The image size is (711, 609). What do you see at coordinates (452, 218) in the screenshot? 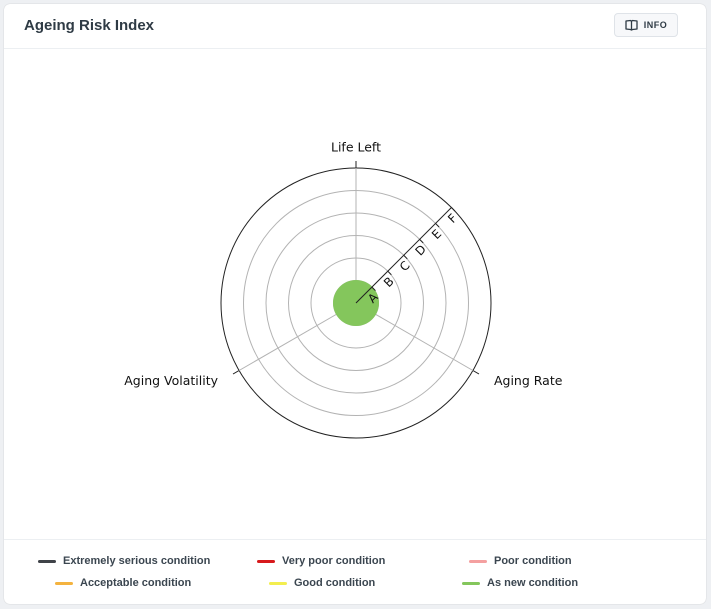
I see `radar-ring-label: F` at bounding box center [452, 218].